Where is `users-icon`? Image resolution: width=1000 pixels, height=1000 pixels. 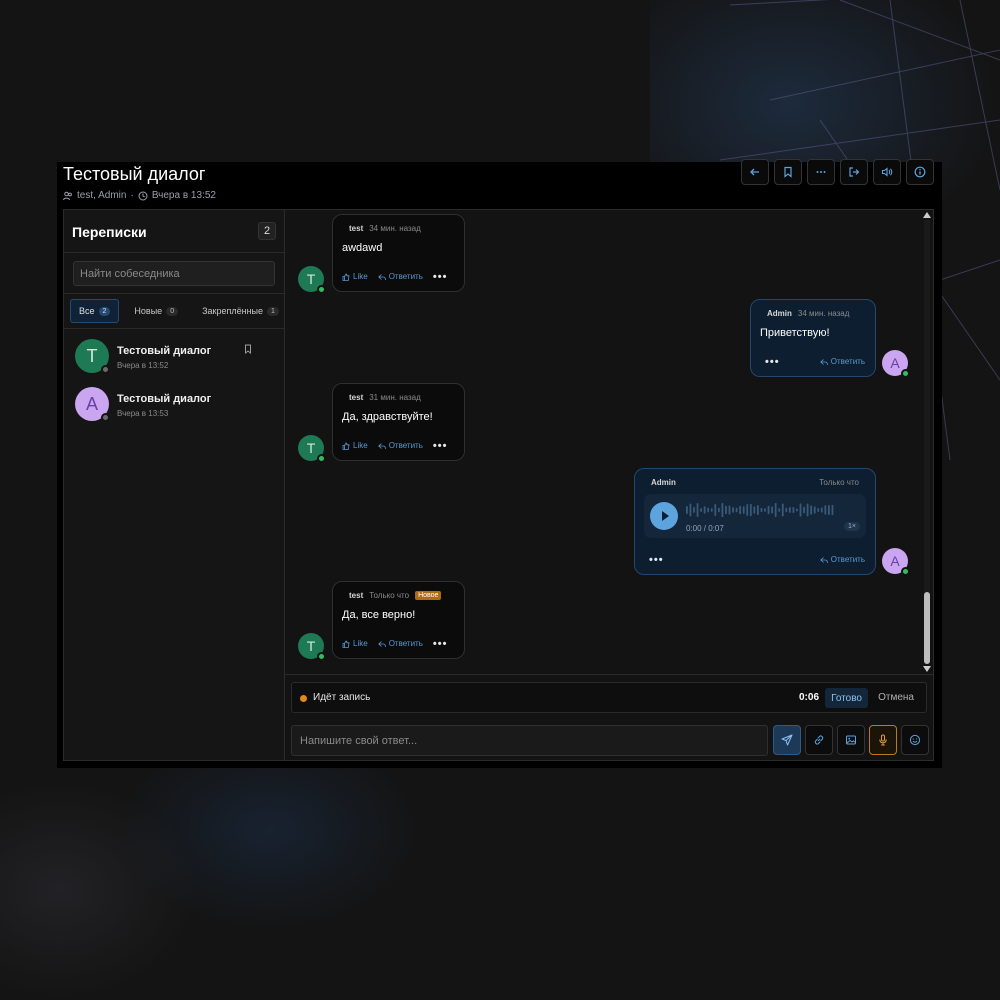
users-icon is located at coordinates (67, 195).